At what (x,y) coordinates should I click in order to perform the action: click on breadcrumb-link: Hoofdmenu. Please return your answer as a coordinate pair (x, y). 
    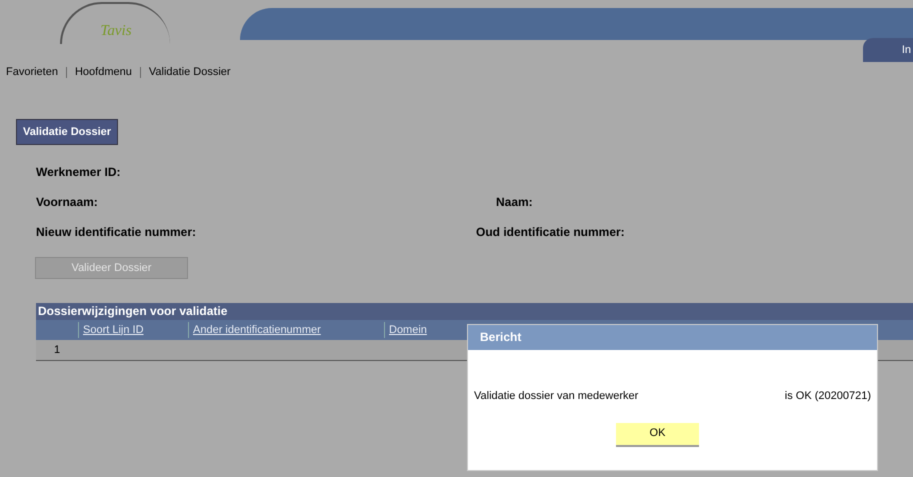
    Looking at the image, I should click on (103, 72).